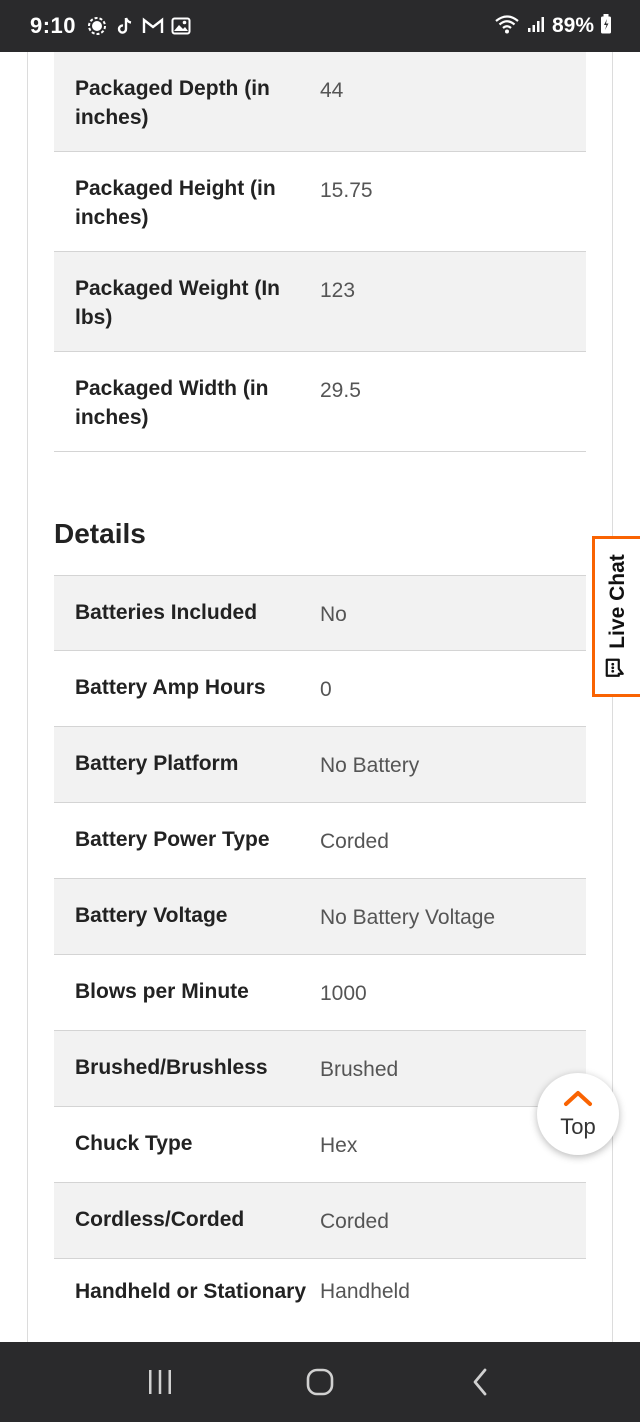 The width and height of the screenshot is (640, 1422). What do you see at coordinates (346, 190) in the screenshot?
I see `spec-value: 15.75` at bounding box center [346, 190].